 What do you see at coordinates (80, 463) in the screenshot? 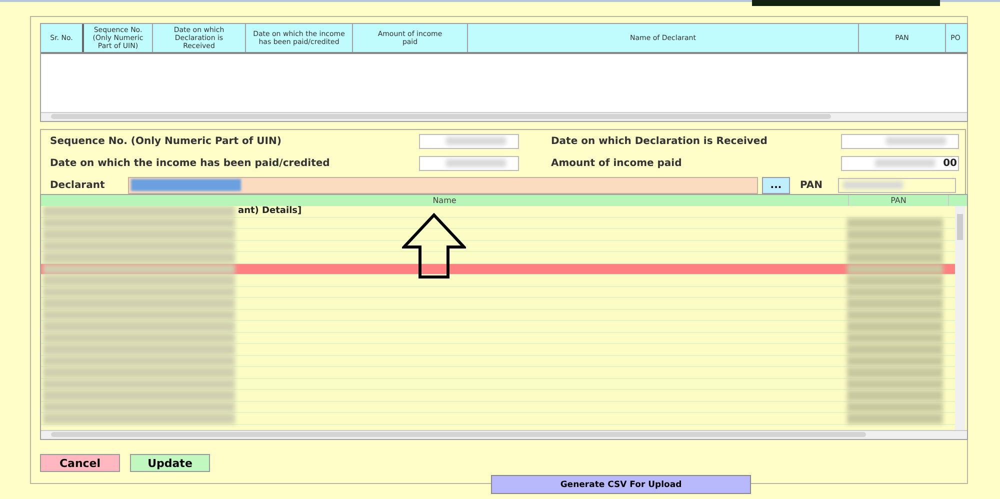
I see `cancel-button: Cancel` at bounding box center [80, 463].